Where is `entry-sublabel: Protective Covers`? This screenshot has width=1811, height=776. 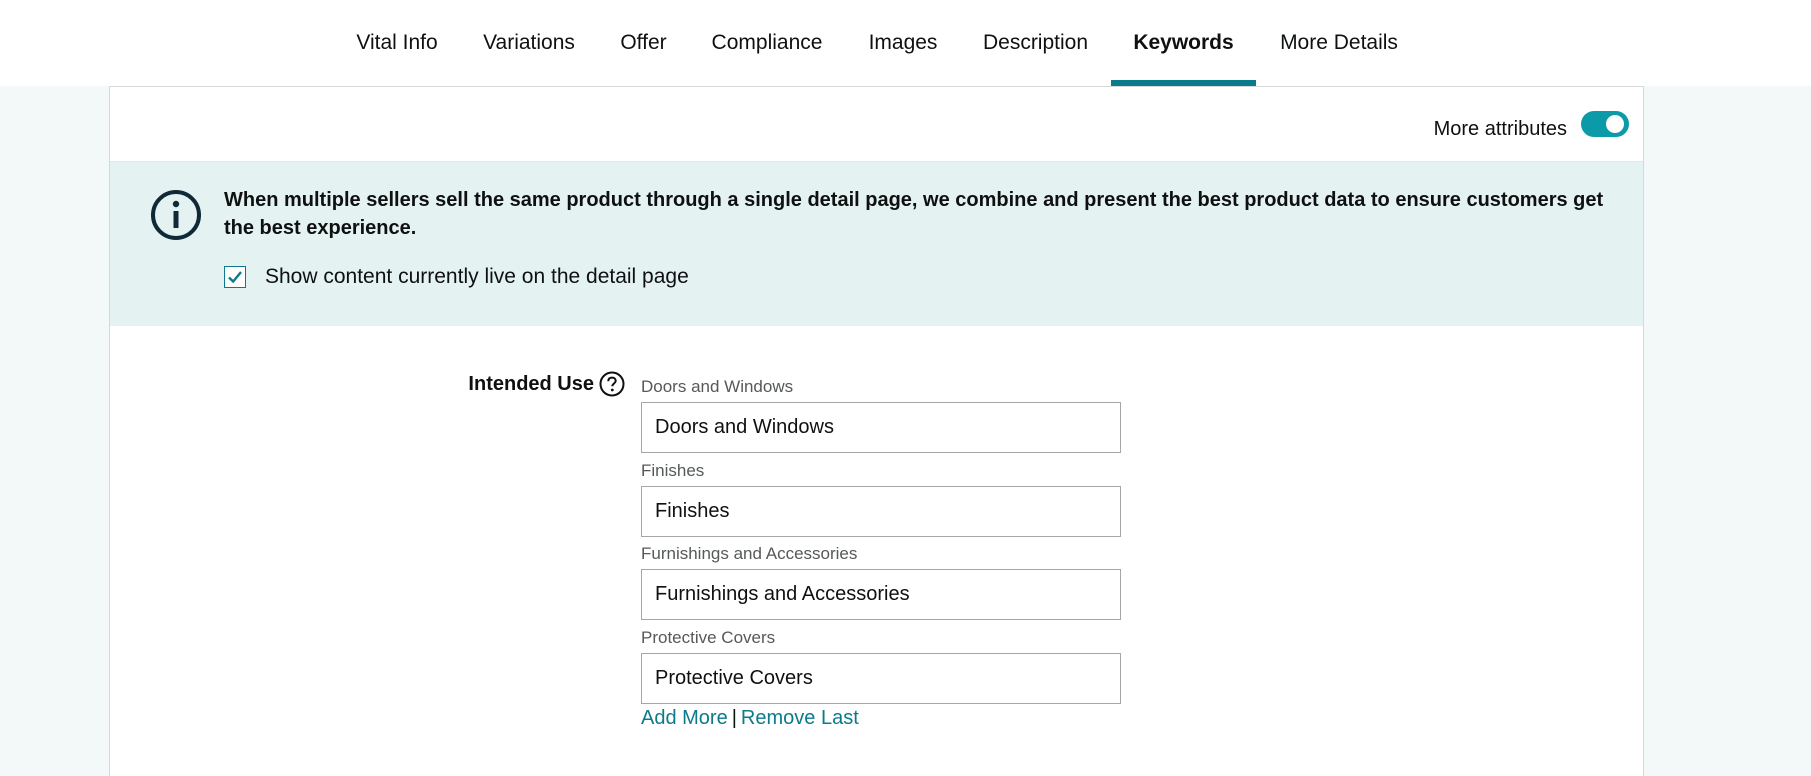
entry-sublabel: Protective Covers is located at coordinates (708, 637).